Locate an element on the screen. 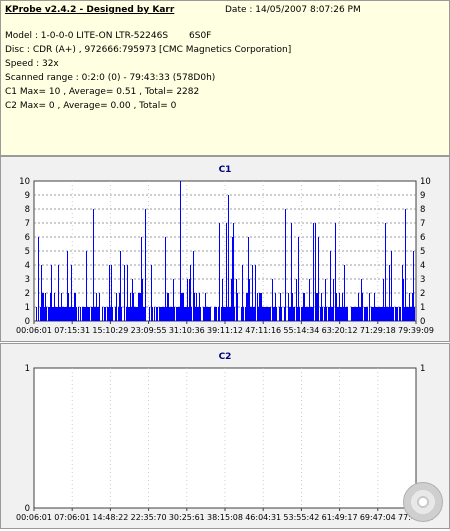  y-tick-label-left: 1 is located at coordinates (27, 369).